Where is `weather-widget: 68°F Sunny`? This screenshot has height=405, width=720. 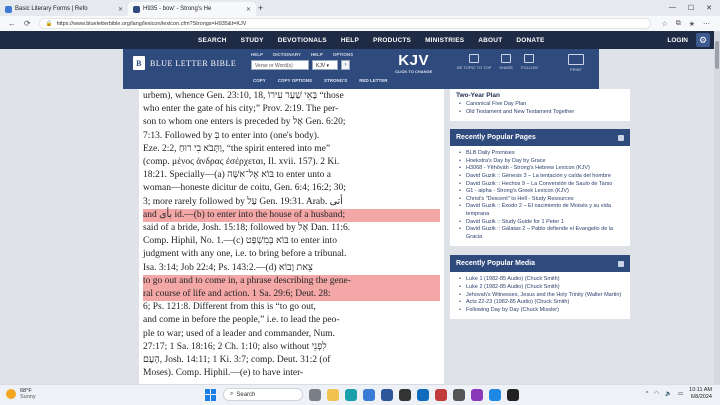
weather-widget: 68°F Sunny is located at coordinates (21, 394).